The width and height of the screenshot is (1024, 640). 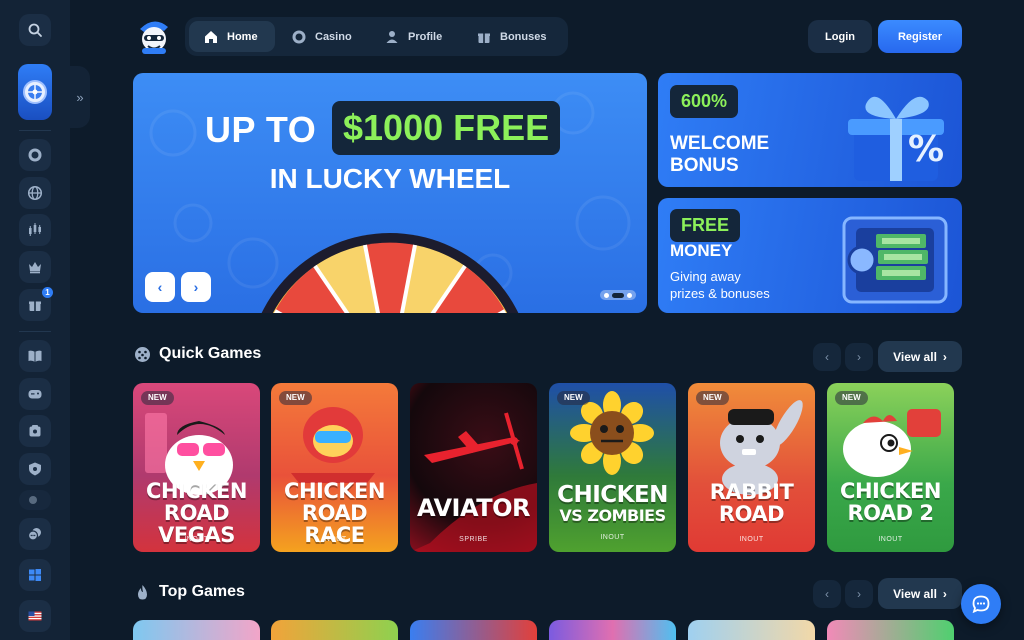 What do you see at coordinates (810, 130) in the screenshot?
I see `promo-welcome-bonus: % 600% WELCOME BONUS` at bounding box center [810, 130].